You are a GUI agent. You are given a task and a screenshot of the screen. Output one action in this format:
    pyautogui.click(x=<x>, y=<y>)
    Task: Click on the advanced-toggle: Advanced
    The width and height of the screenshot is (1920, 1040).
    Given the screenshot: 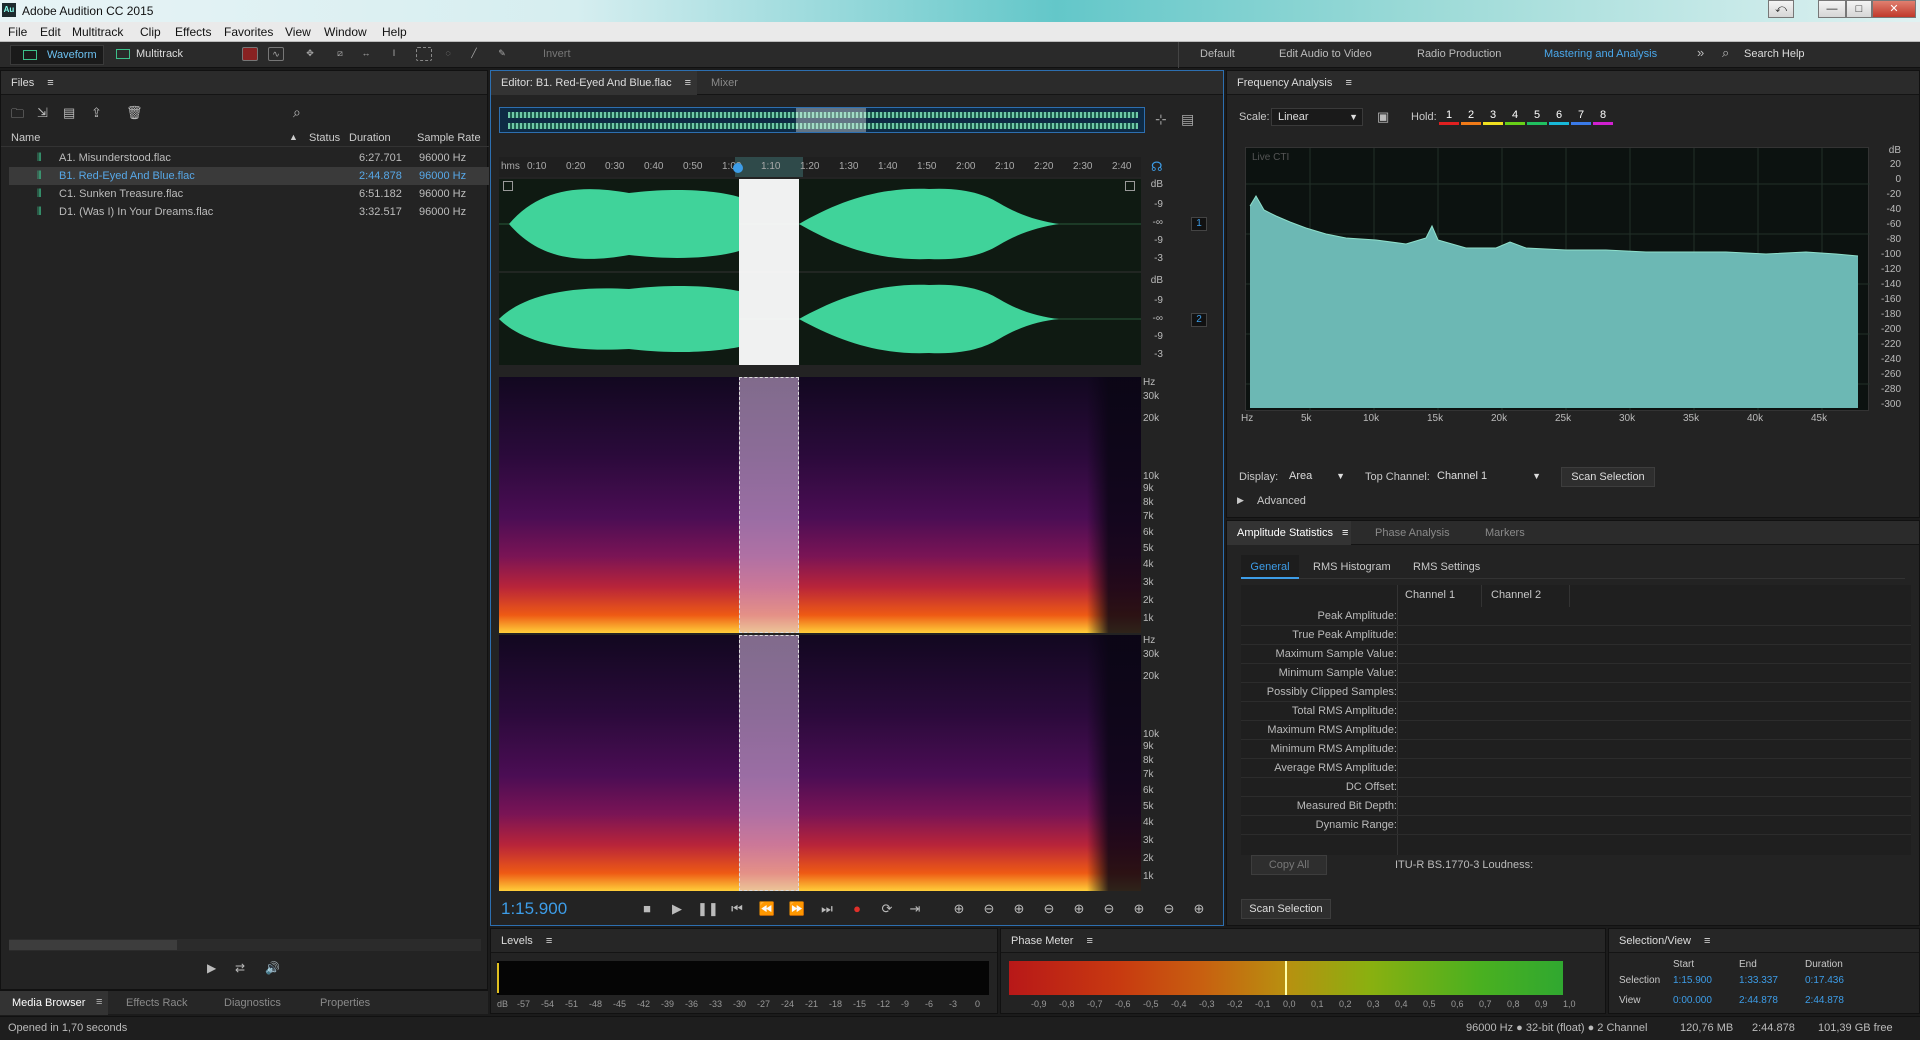 What is the action you would take?
    pyautogui.click(x=1281, y=501)
    